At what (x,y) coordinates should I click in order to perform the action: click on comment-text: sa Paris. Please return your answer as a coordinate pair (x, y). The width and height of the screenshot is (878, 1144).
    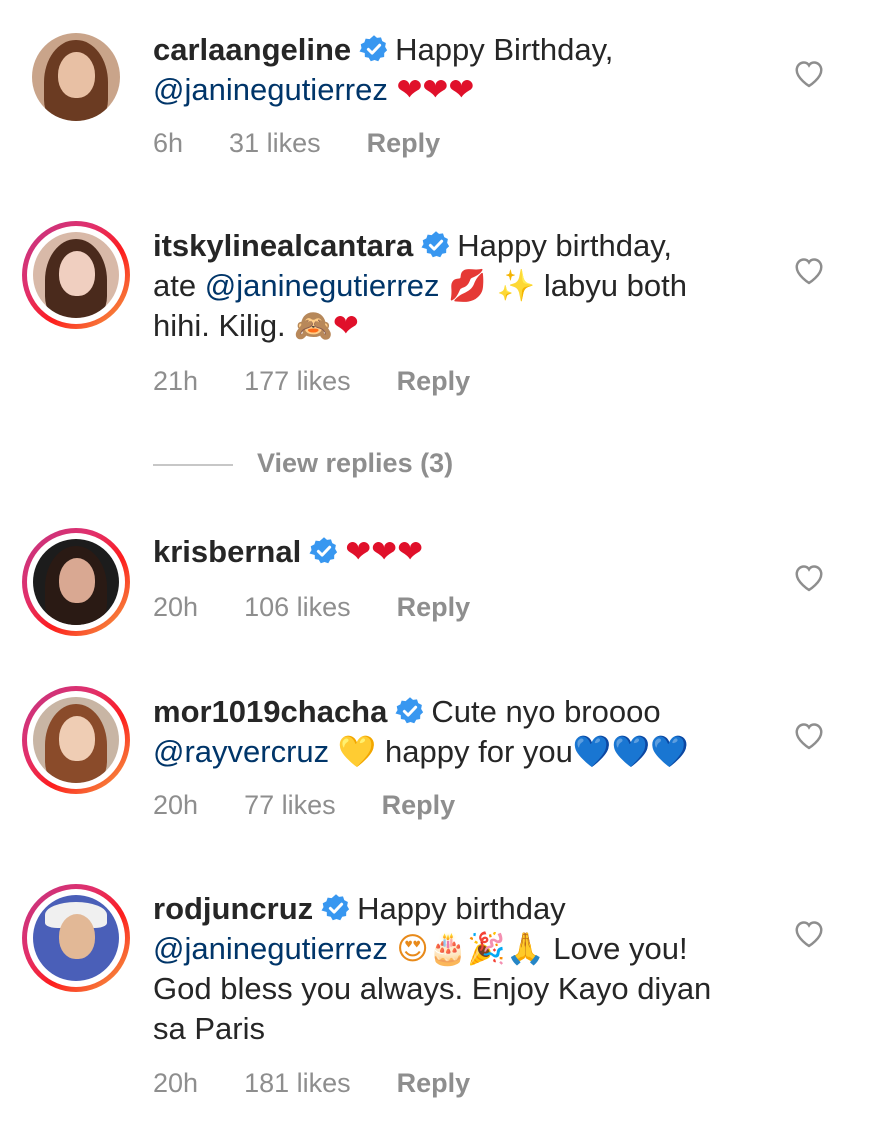
    Looking at the image, I should click on (209, 1028).